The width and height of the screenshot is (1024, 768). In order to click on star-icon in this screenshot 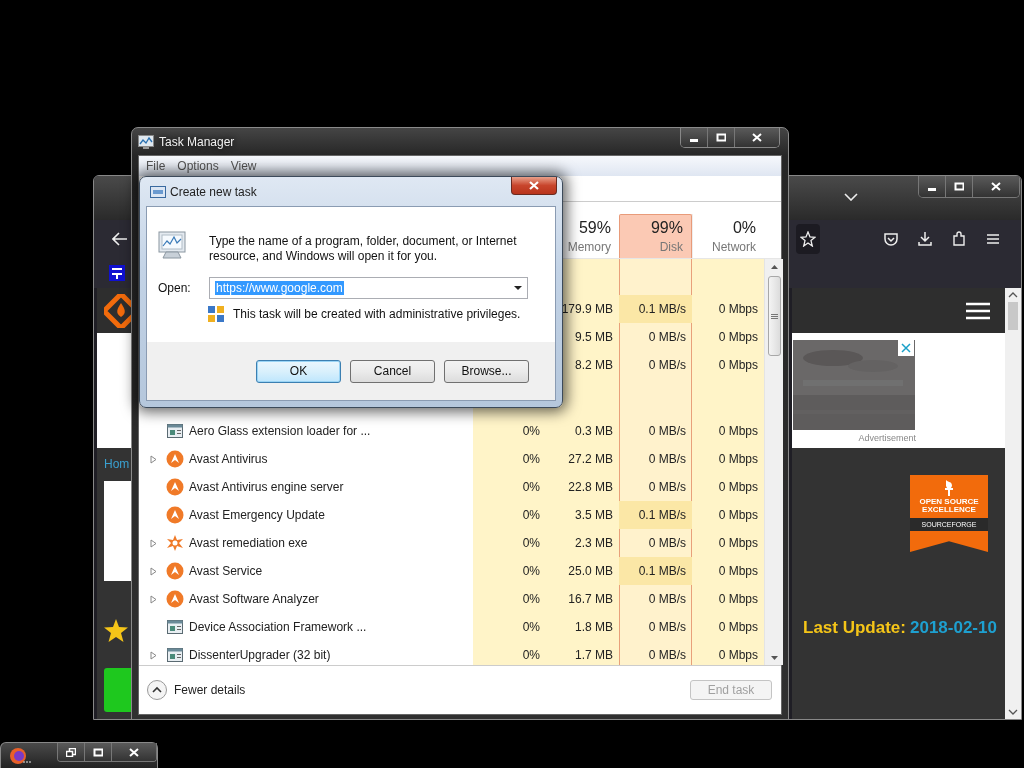, I will do `click(116, 630)`.